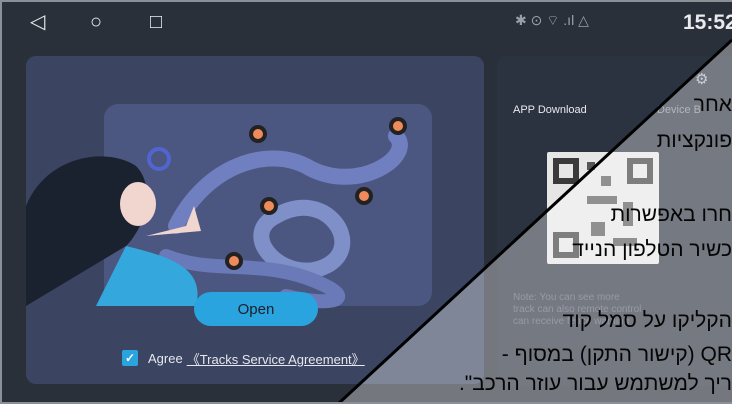  Describe the element at coordinates (165, 358) in the screenshot. I see `agree-label: Agree` at that location.